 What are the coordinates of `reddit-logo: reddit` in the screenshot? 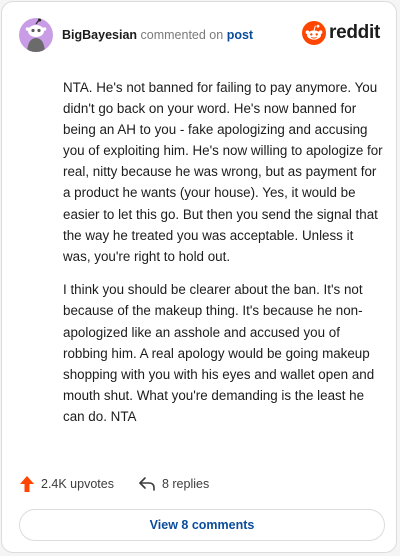 It's located at (341, 33).